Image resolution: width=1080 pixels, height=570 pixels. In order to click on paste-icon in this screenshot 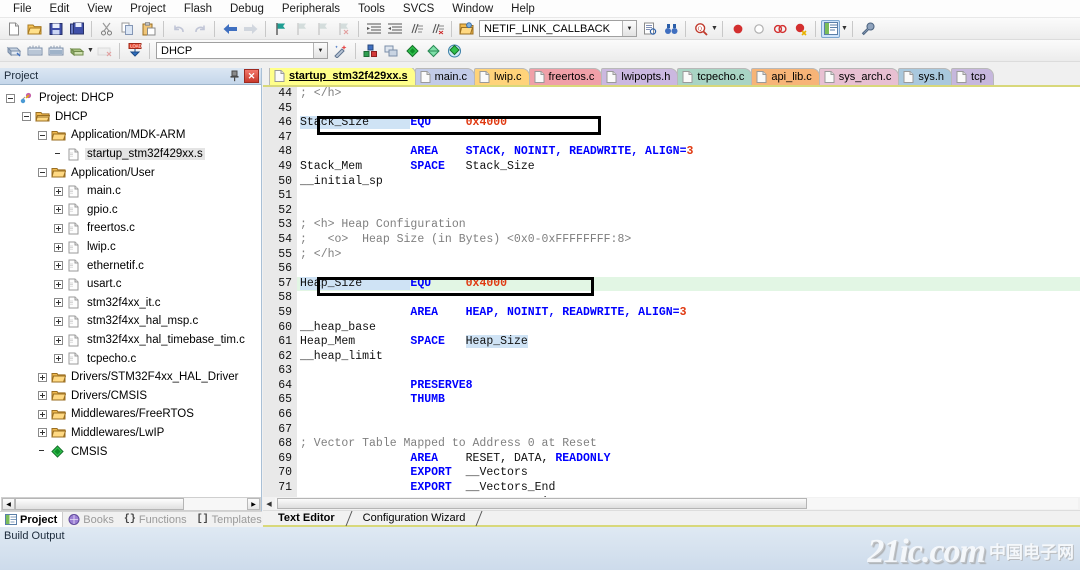, I will do `click(148, 29)`.